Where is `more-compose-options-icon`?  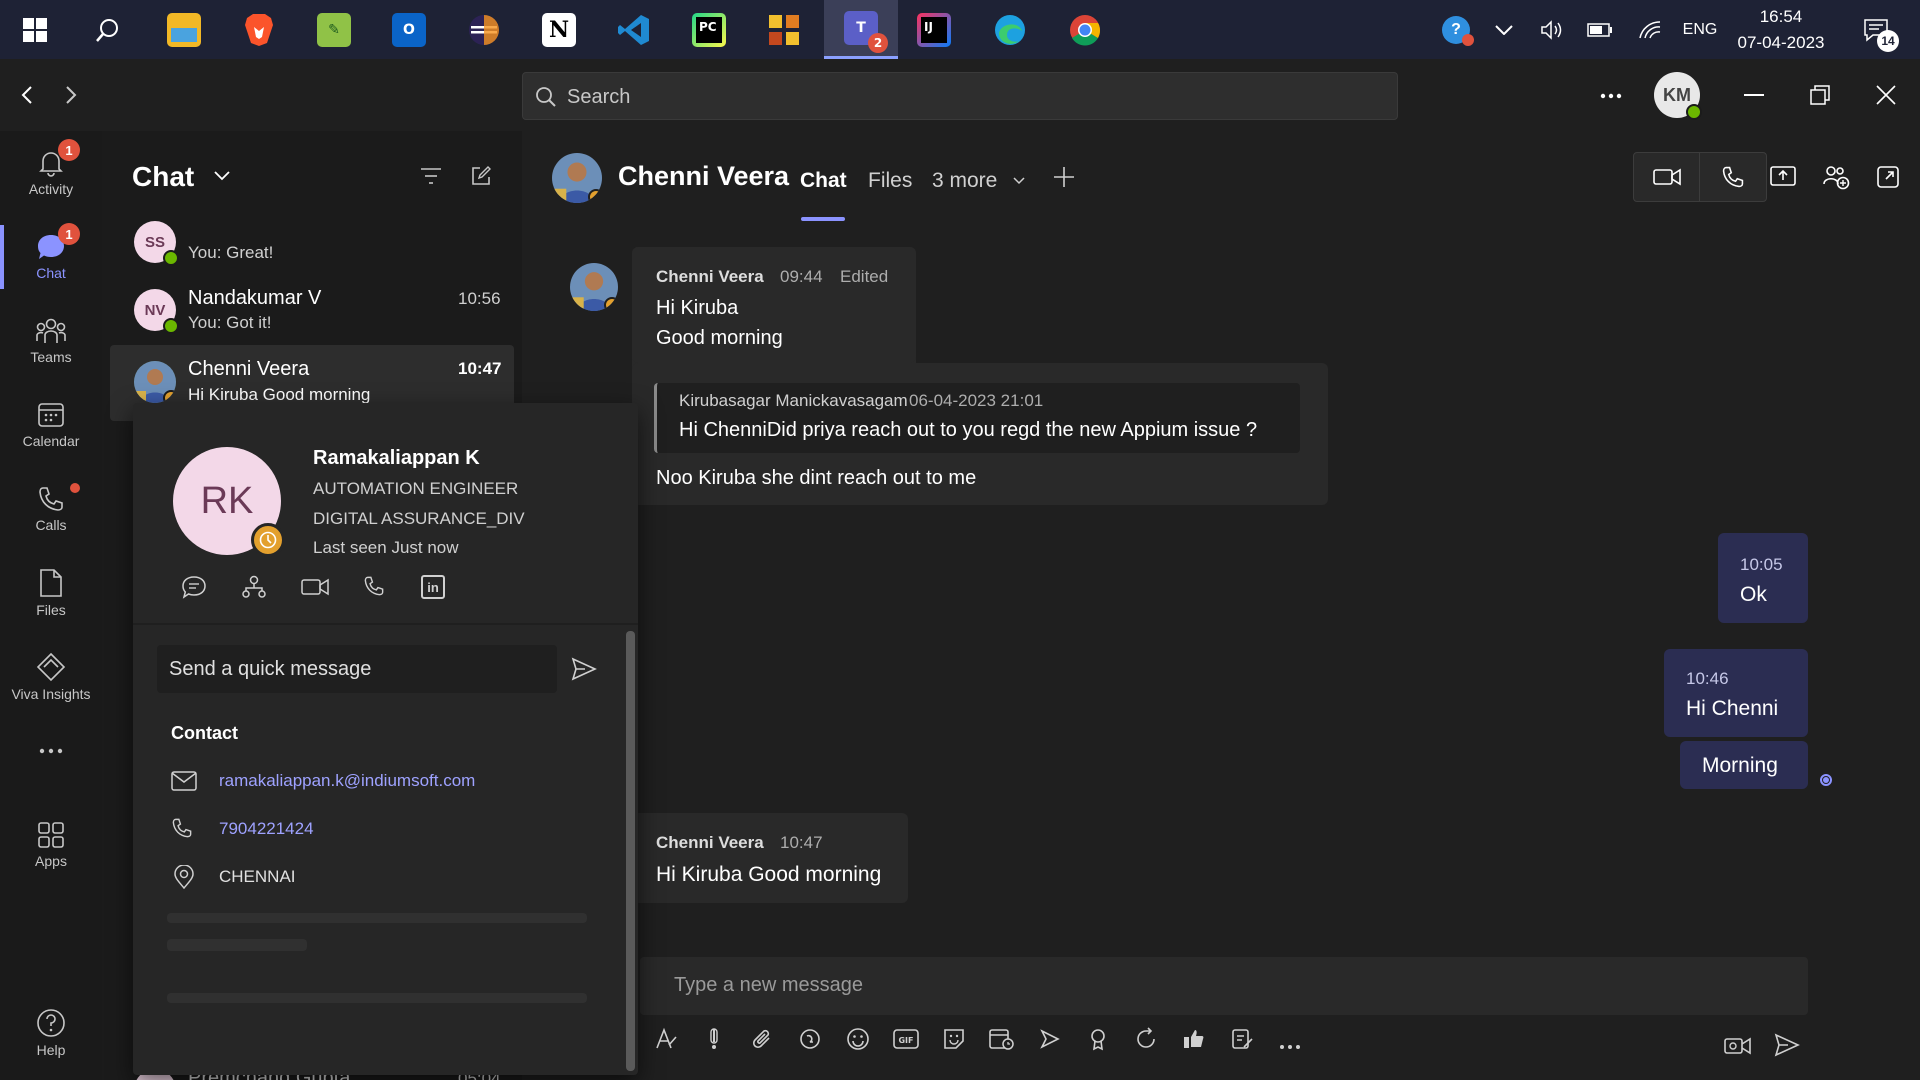
more-compose-options-icon is located at coordinates (1290, 1047).